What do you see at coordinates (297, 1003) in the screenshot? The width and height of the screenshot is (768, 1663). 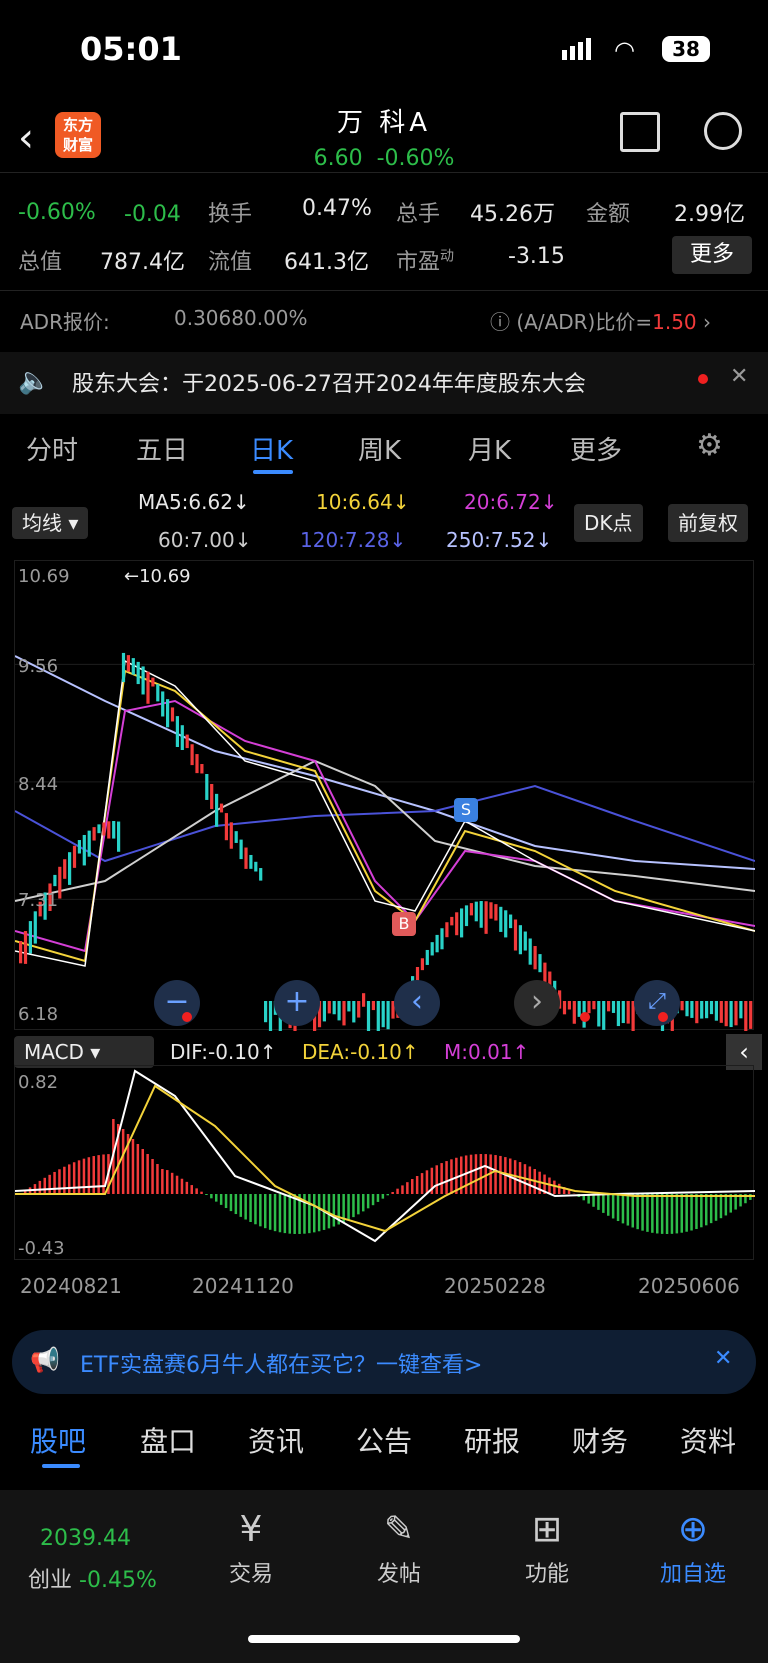 I see `zoom-in-button: +` at bounding box center [297, 1003].